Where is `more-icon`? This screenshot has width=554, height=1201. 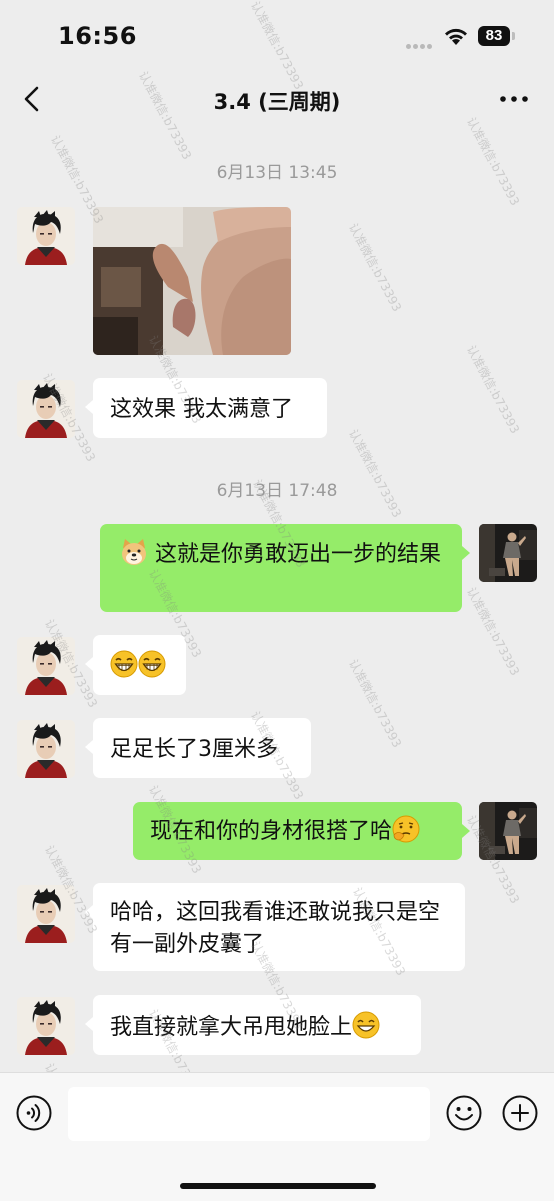
more-icon is located at coordinates (514, 99).